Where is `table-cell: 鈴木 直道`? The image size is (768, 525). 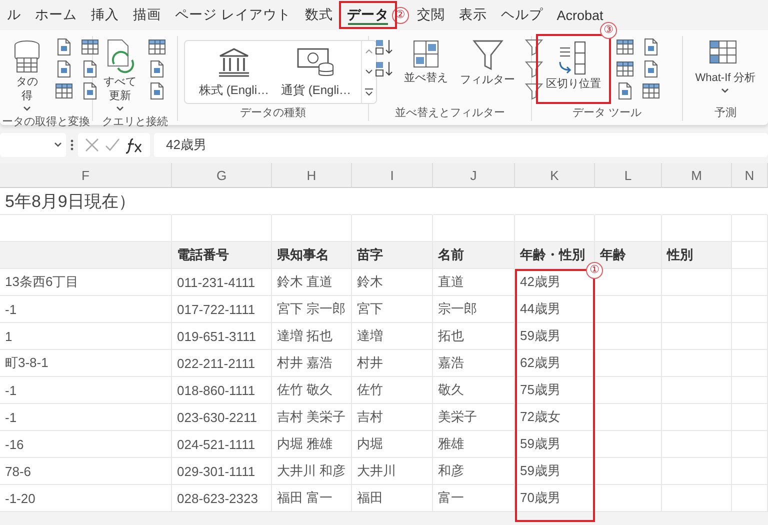
table-cell: 鈴木 直道 is located at coordinates (312, 282).